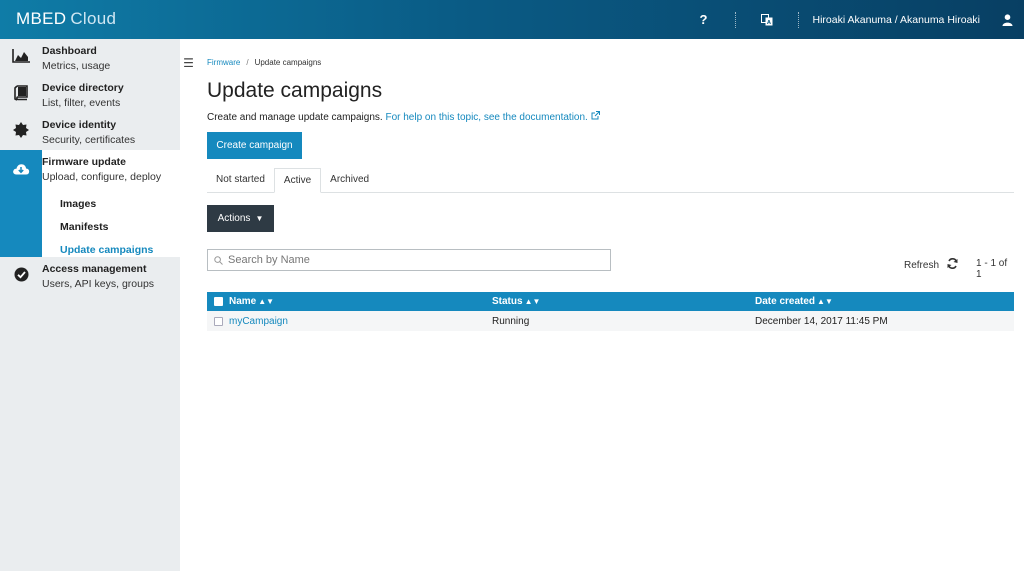  I want to click on search-input, so click(413, 260).